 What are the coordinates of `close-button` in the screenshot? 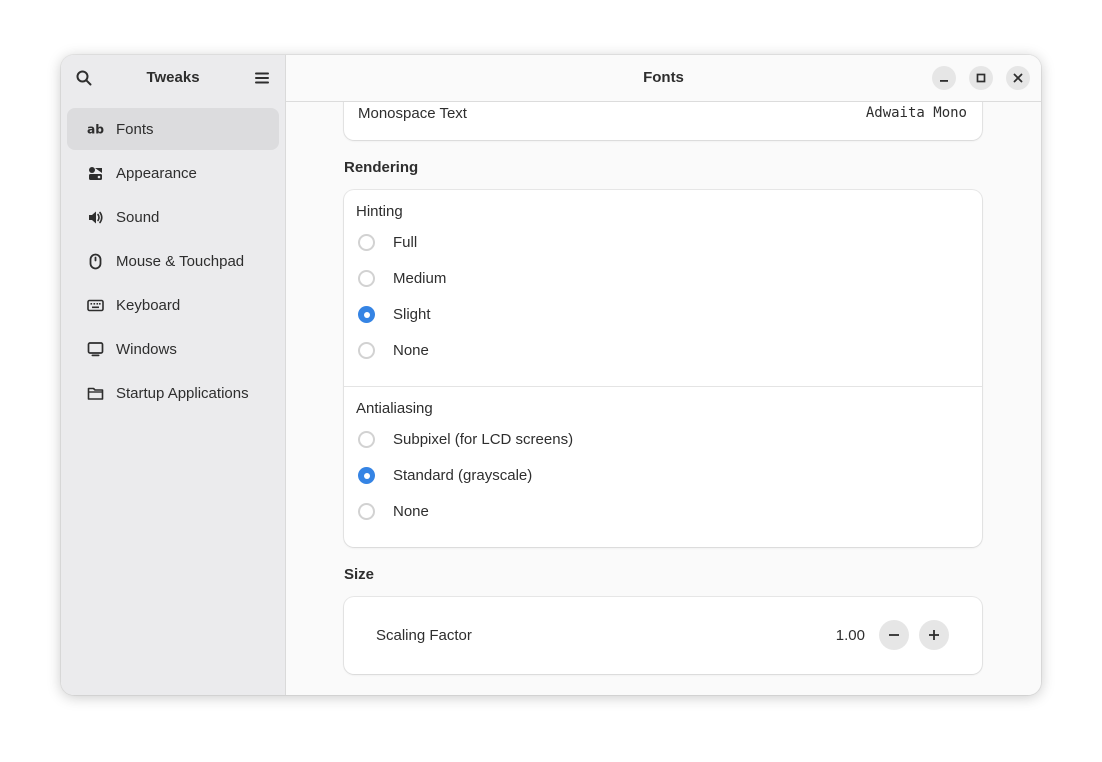 It's located at (1018, 78).